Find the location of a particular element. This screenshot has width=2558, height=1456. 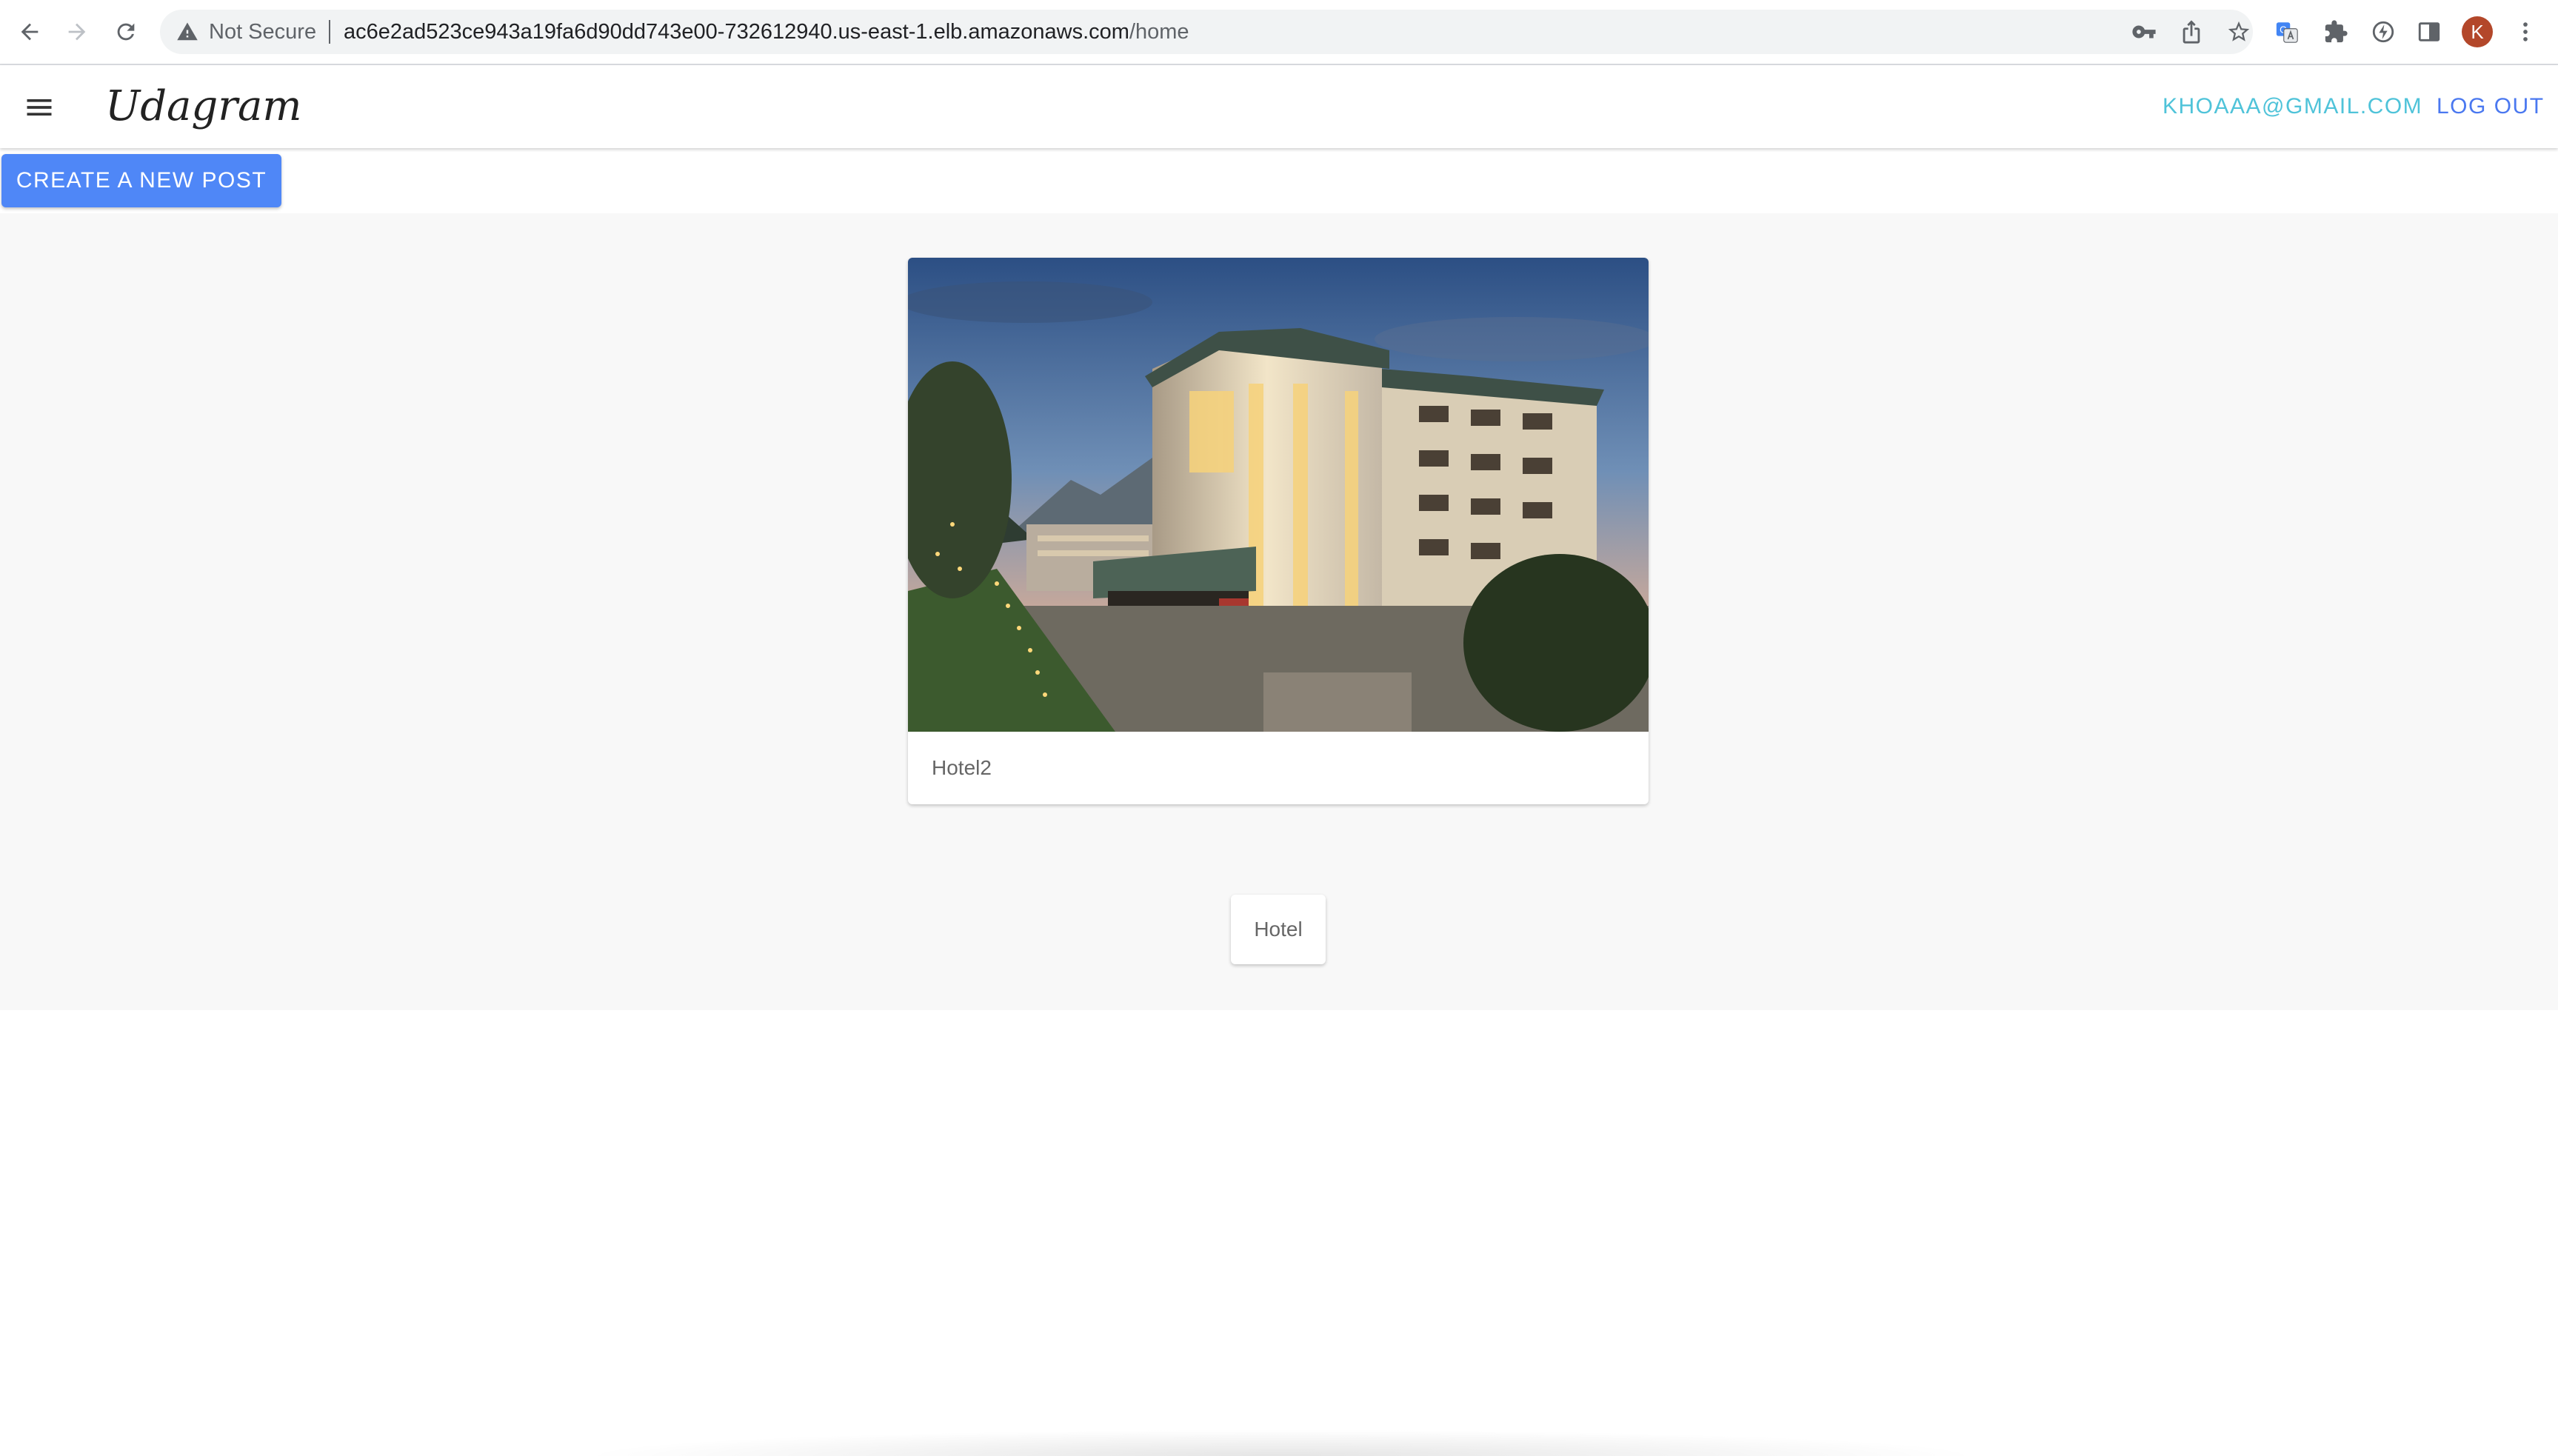

kebab-menu-icon is located at coordinates (2525, 32).